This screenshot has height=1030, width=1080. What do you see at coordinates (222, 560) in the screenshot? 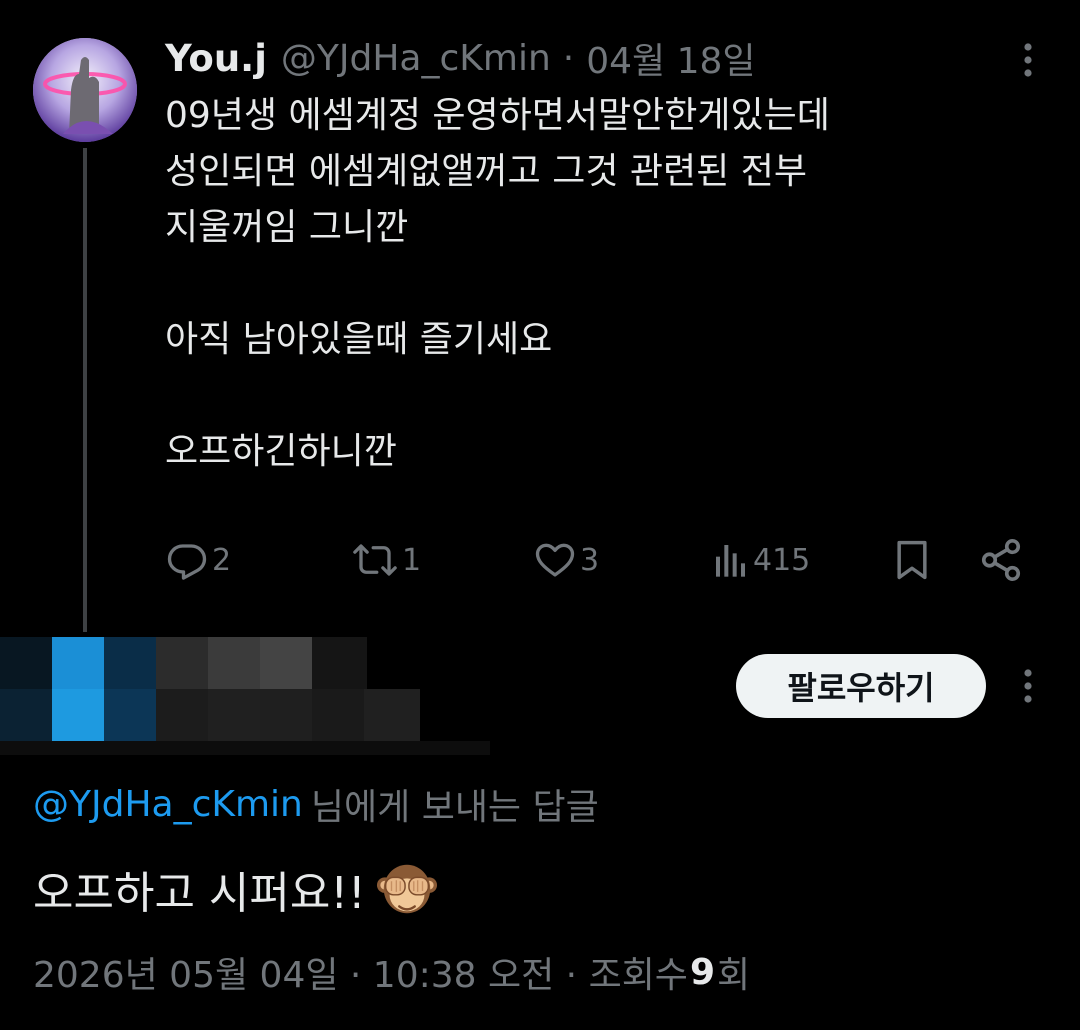
I see `reply-count: 2` at bounding box center [222, 560].